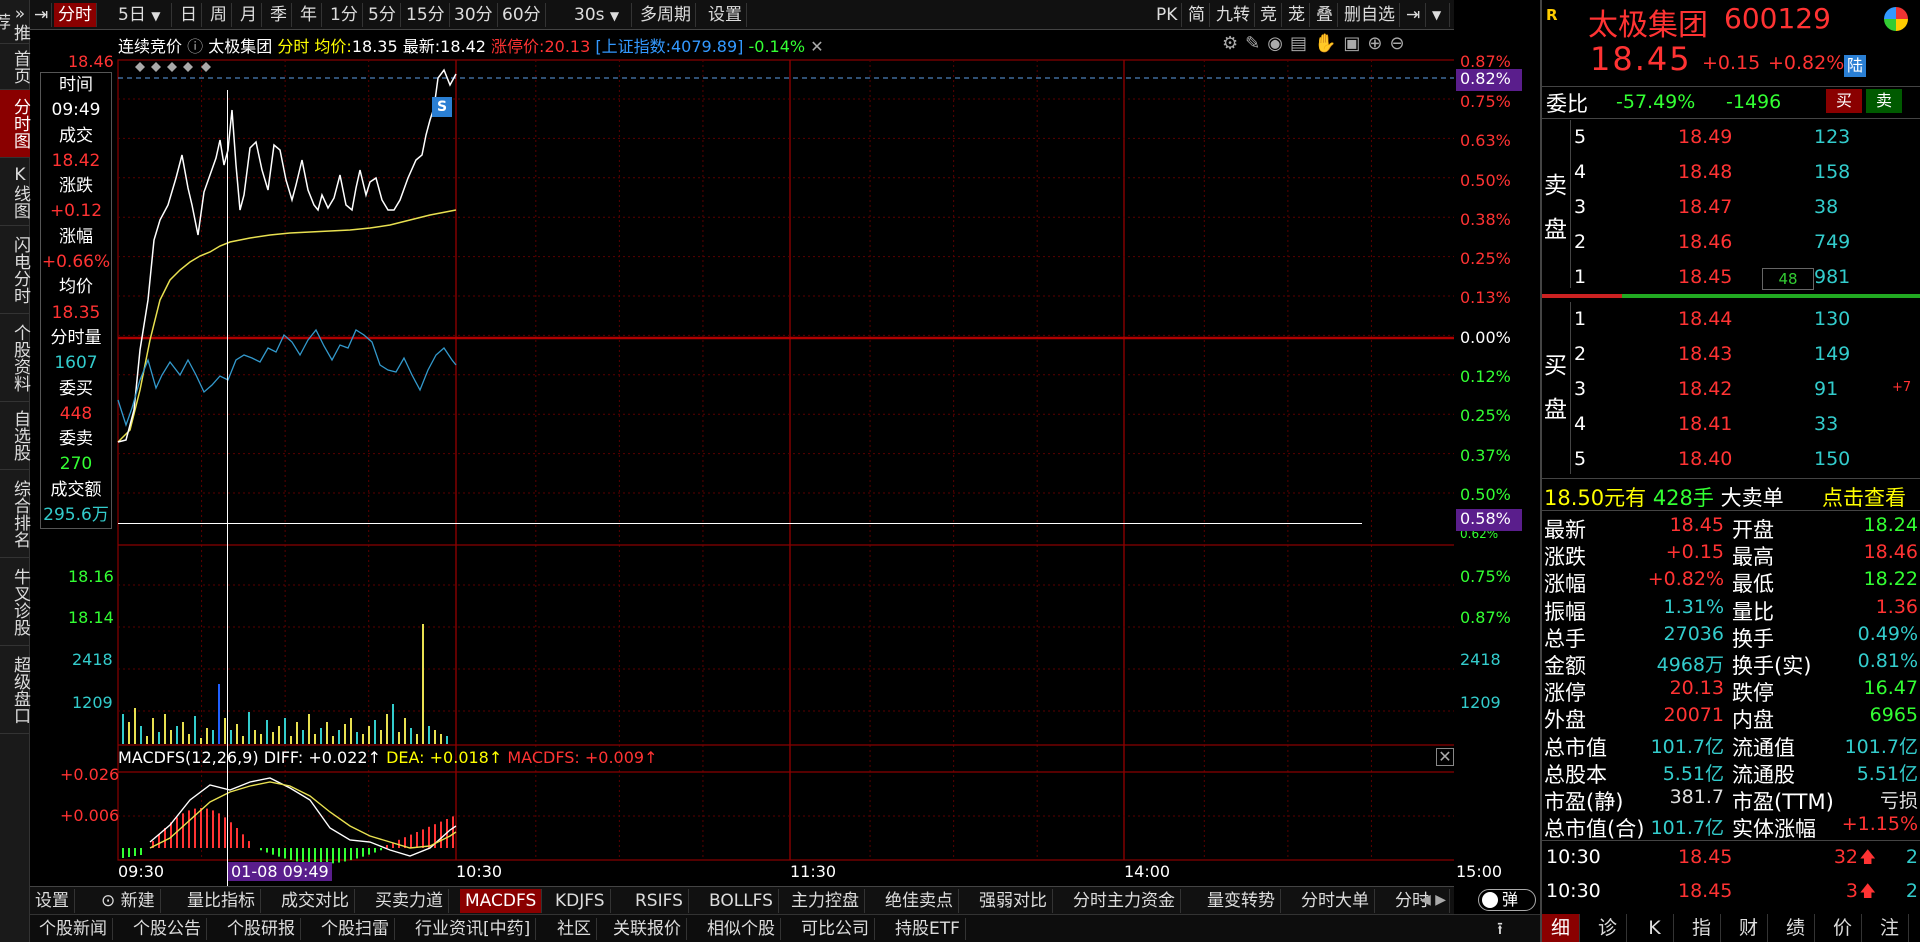 Image resolution: width=1920 pixels, height=942 pixels. I want to click on detail-tab: K, so click(1655, 928).